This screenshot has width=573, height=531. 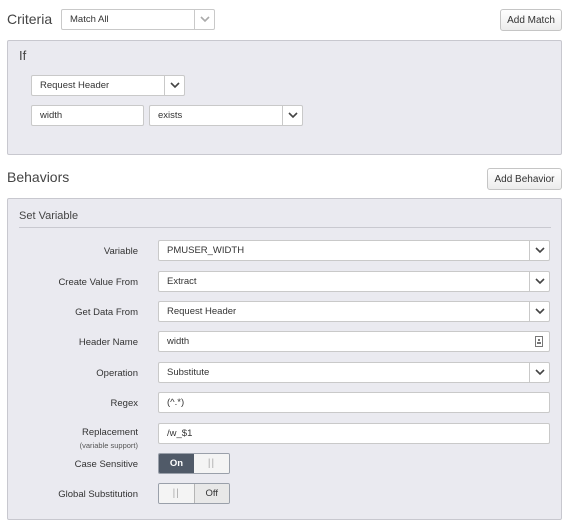 What do you see at coordinates (176, 463) in the screenshot?
I see `toggle-on-label: On` at bounding box center [176, 463].